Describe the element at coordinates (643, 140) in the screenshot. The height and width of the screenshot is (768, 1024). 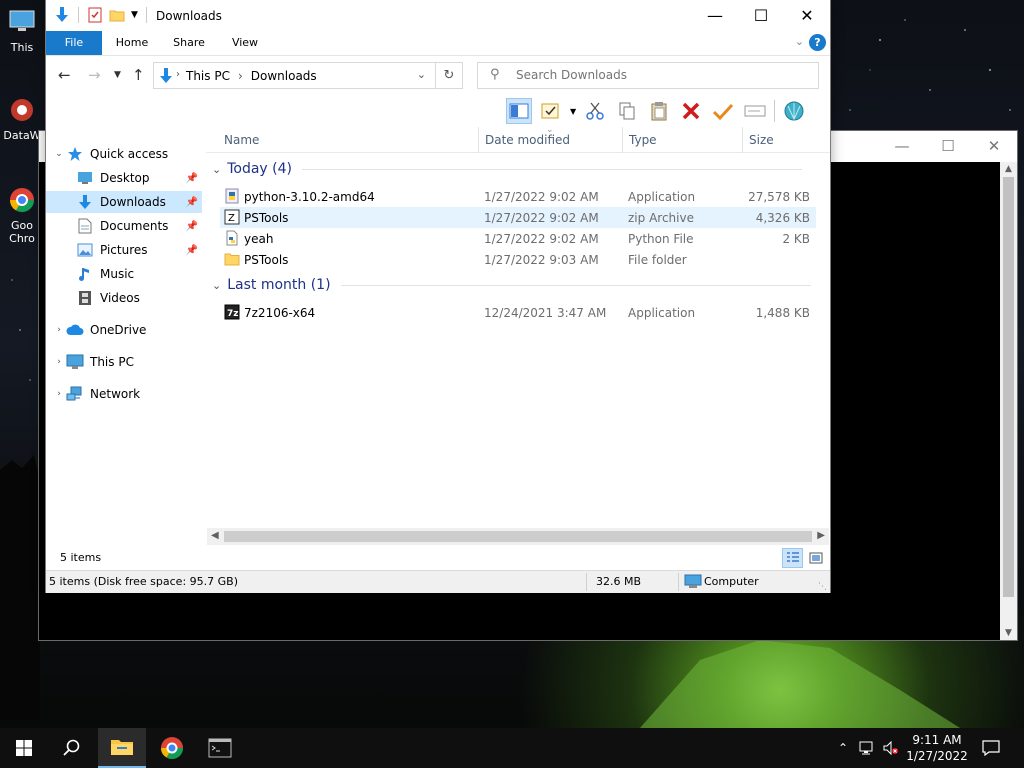
I see `column-header-type: Type` at that location.